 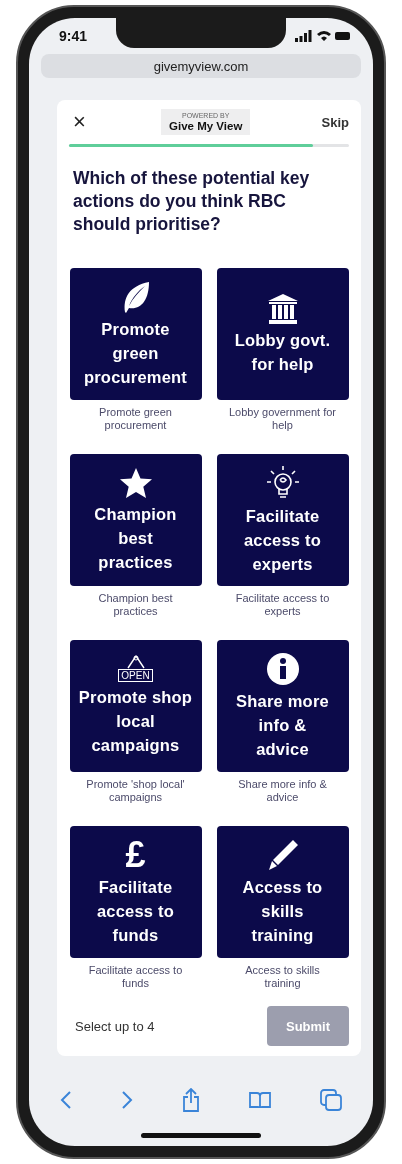 I want to click on option-tile: Promote green procurement, so click(x=135, y=334).